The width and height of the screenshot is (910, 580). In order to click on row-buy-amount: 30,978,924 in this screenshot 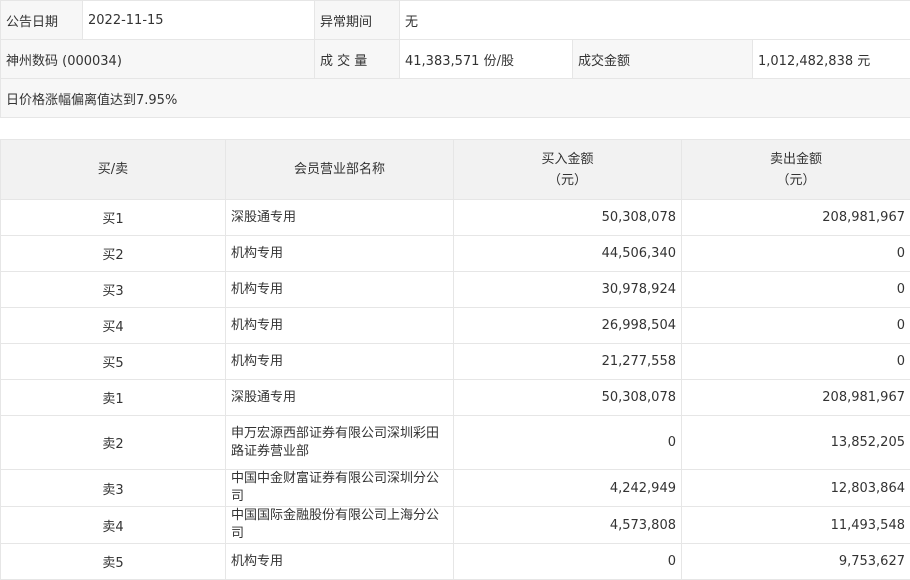, I will do `click(568, 290)`.